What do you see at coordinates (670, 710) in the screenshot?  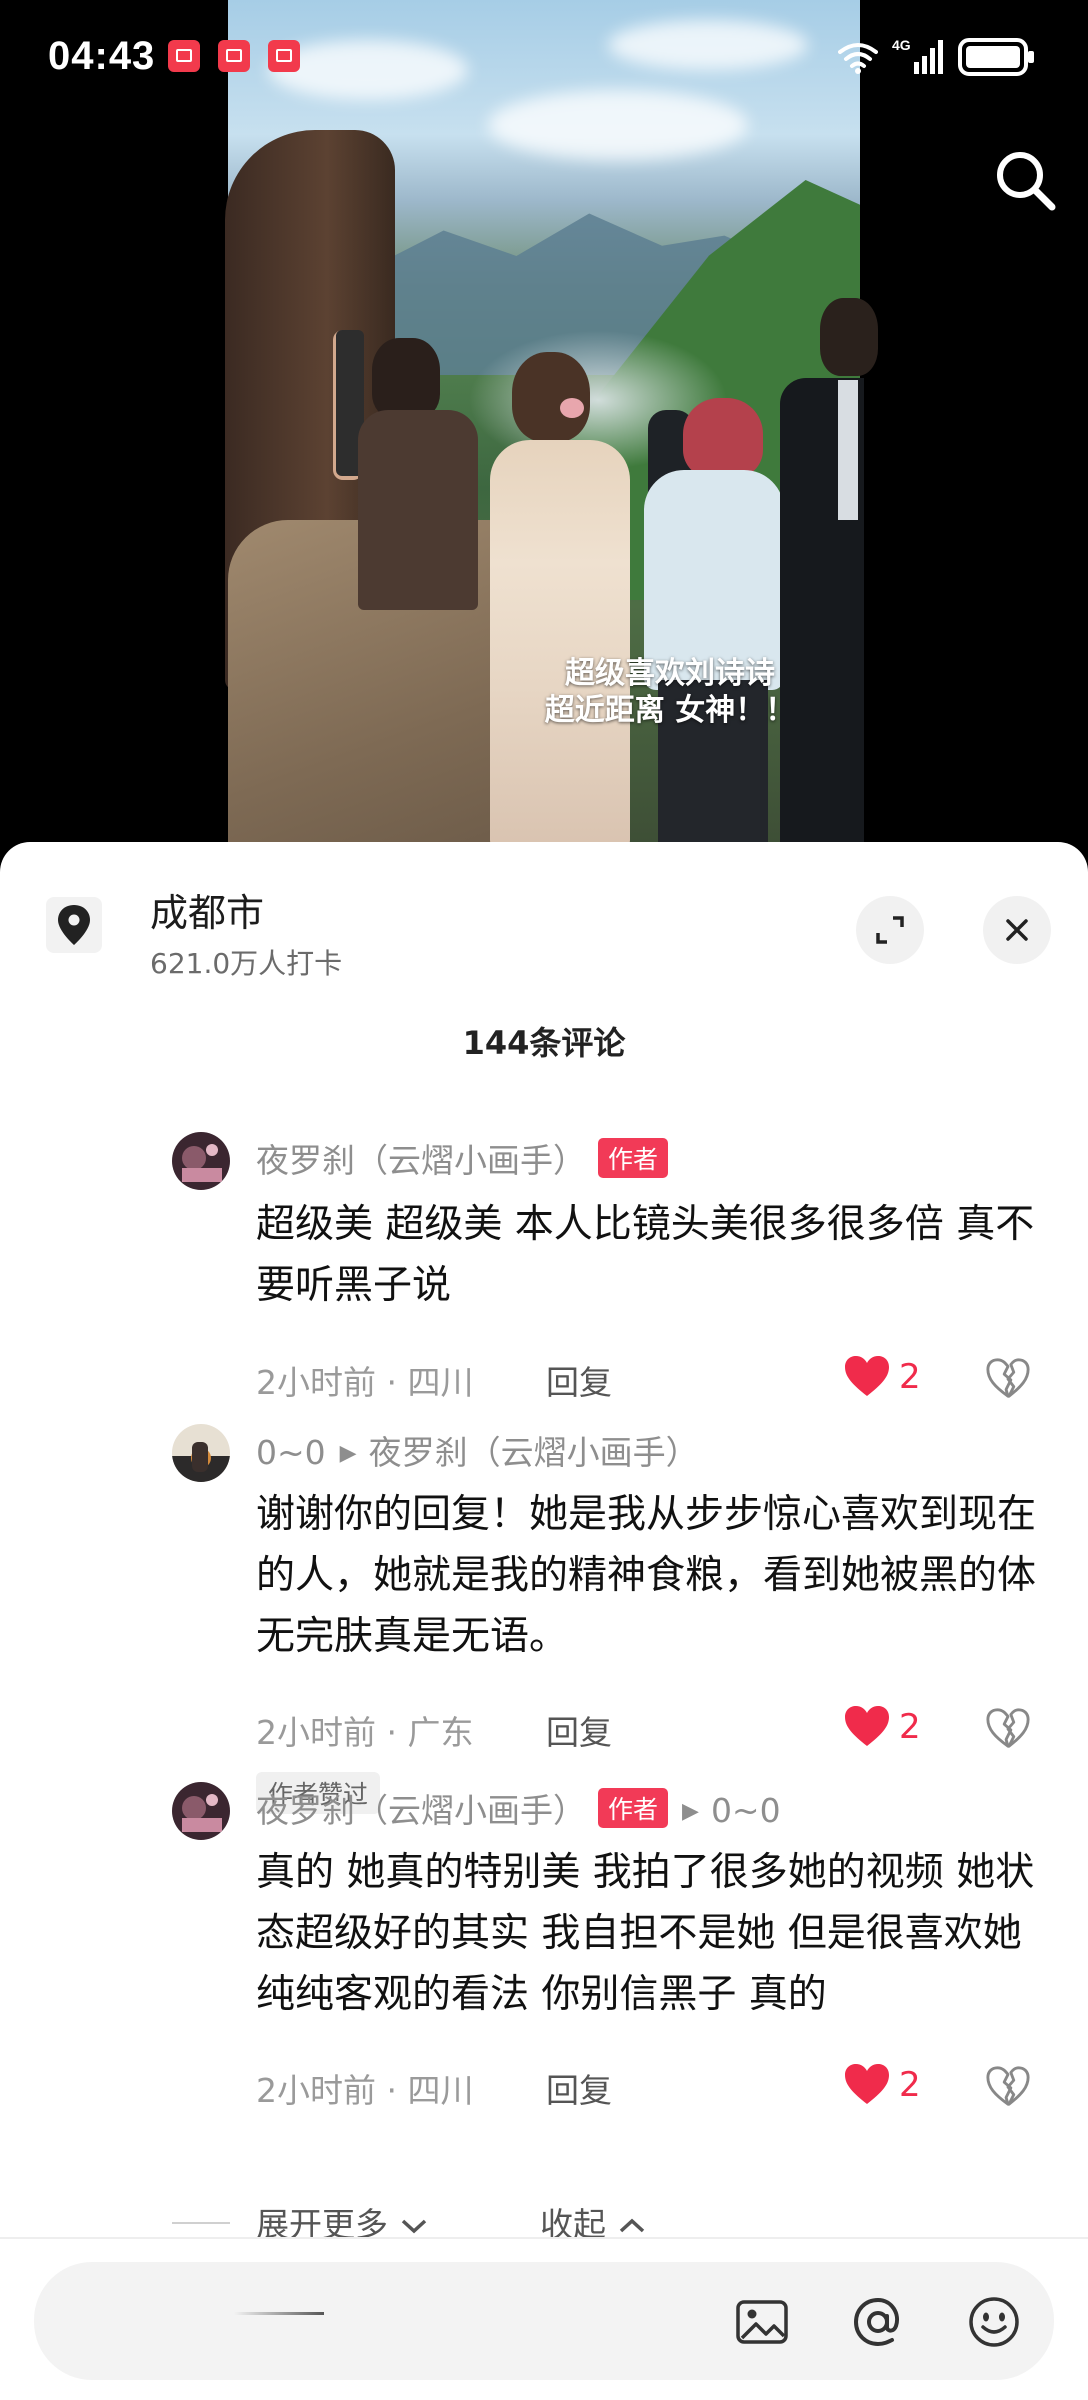 I see `caption-line-2: 超近距离 女神！！` at bounding box center [670, 710].